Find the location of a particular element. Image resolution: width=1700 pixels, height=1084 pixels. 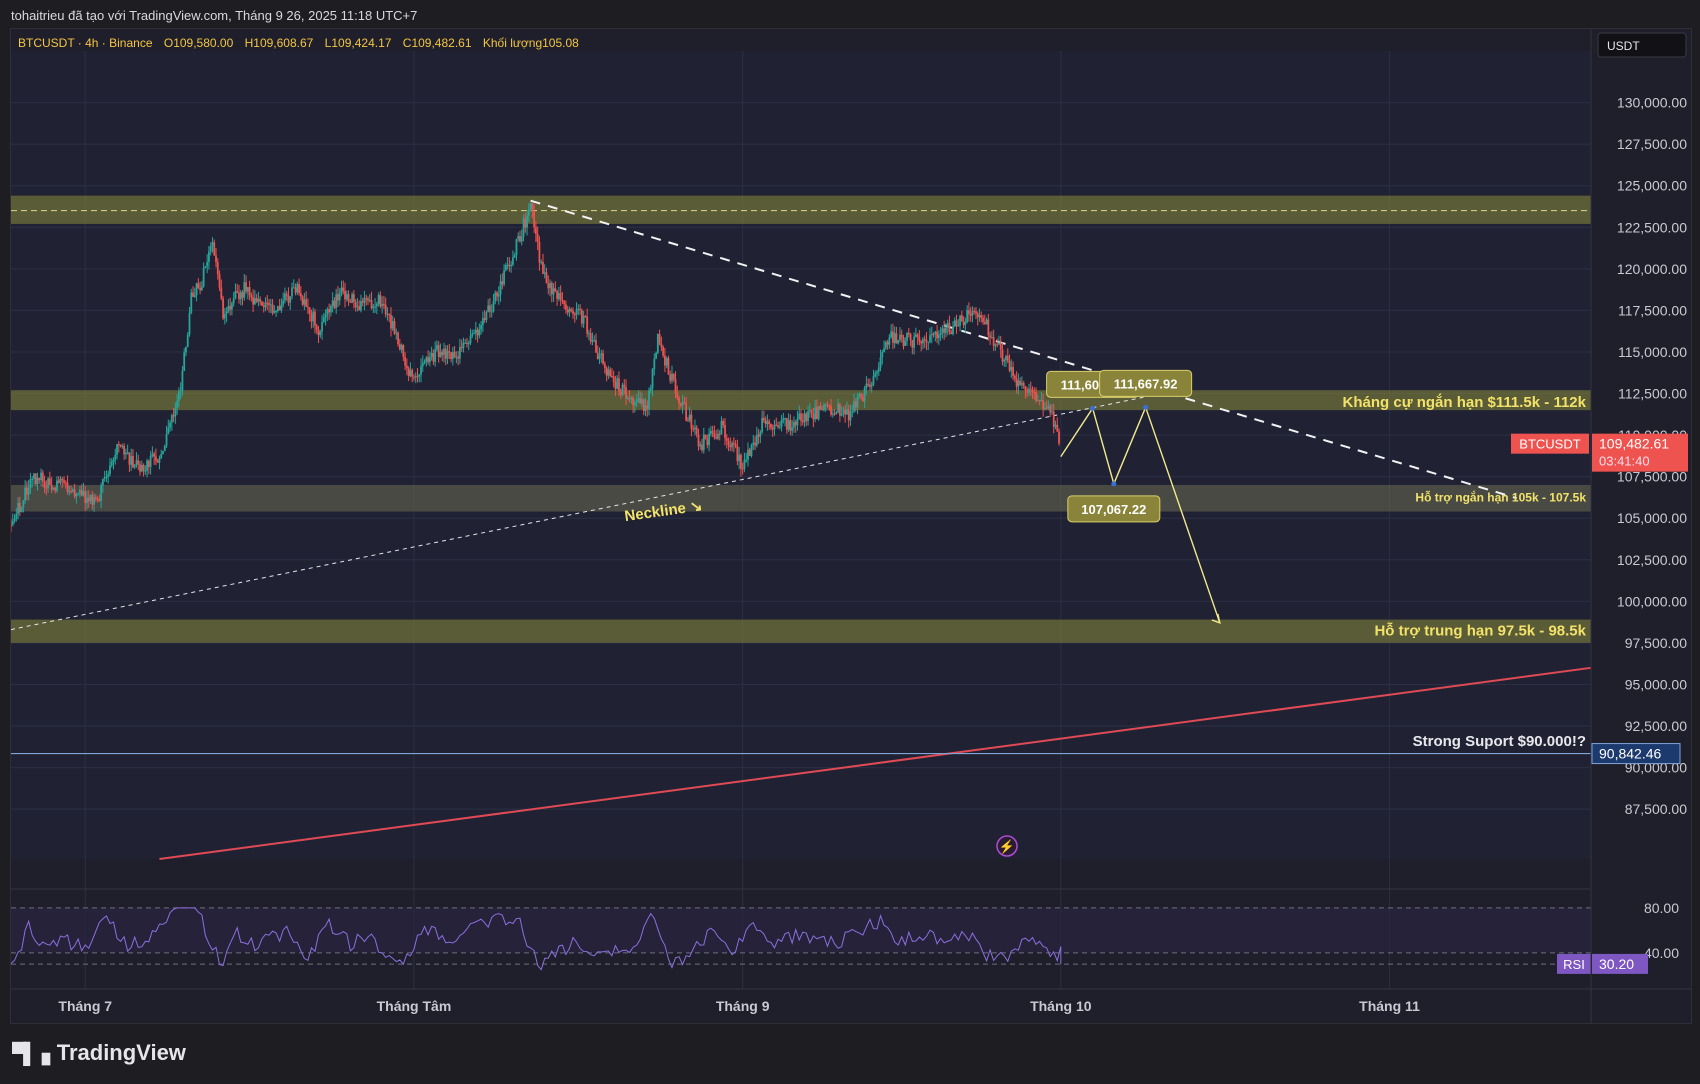

y-tick-label: 105,000.00 is located at coordinates (1652, 518).